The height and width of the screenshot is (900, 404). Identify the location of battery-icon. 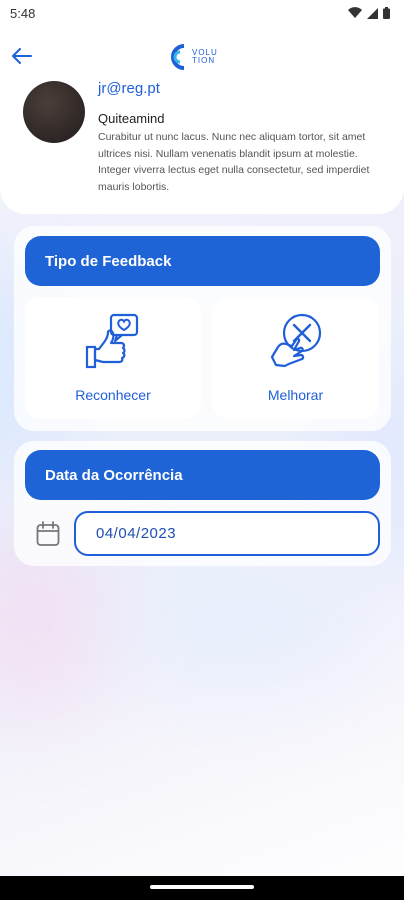
(386, 13).